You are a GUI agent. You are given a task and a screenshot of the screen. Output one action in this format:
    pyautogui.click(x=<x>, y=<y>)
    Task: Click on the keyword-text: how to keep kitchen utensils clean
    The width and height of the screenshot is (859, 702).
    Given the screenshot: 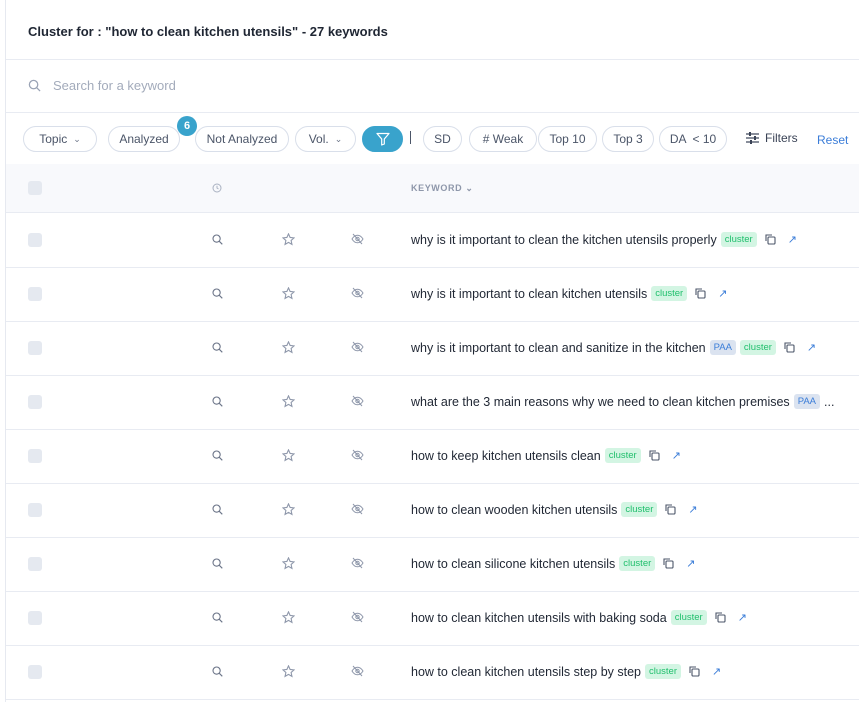 What is the action you would take?
    pyautogui.click(x=506, y=456)
    